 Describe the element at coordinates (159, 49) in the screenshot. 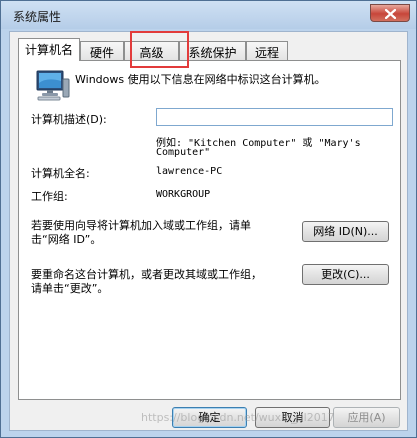

I see `annotation-highlight-box` at that location.